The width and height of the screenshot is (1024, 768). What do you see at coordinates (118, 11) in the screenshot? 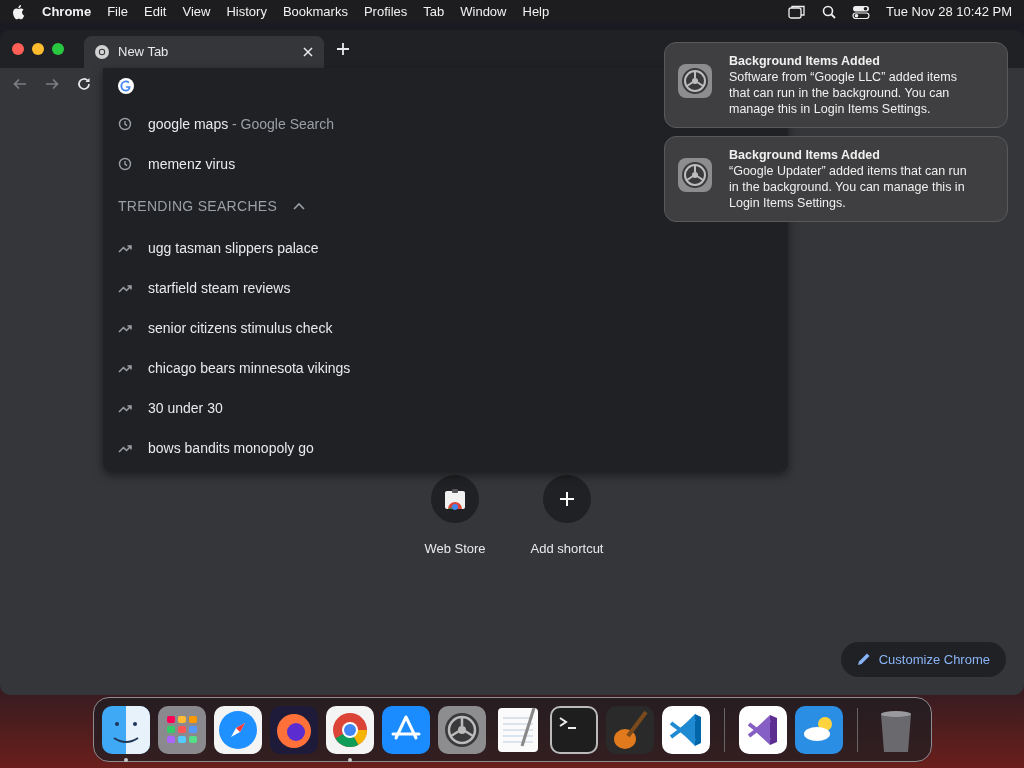
I see `menu-item: File` at bounding box center [118, 11].